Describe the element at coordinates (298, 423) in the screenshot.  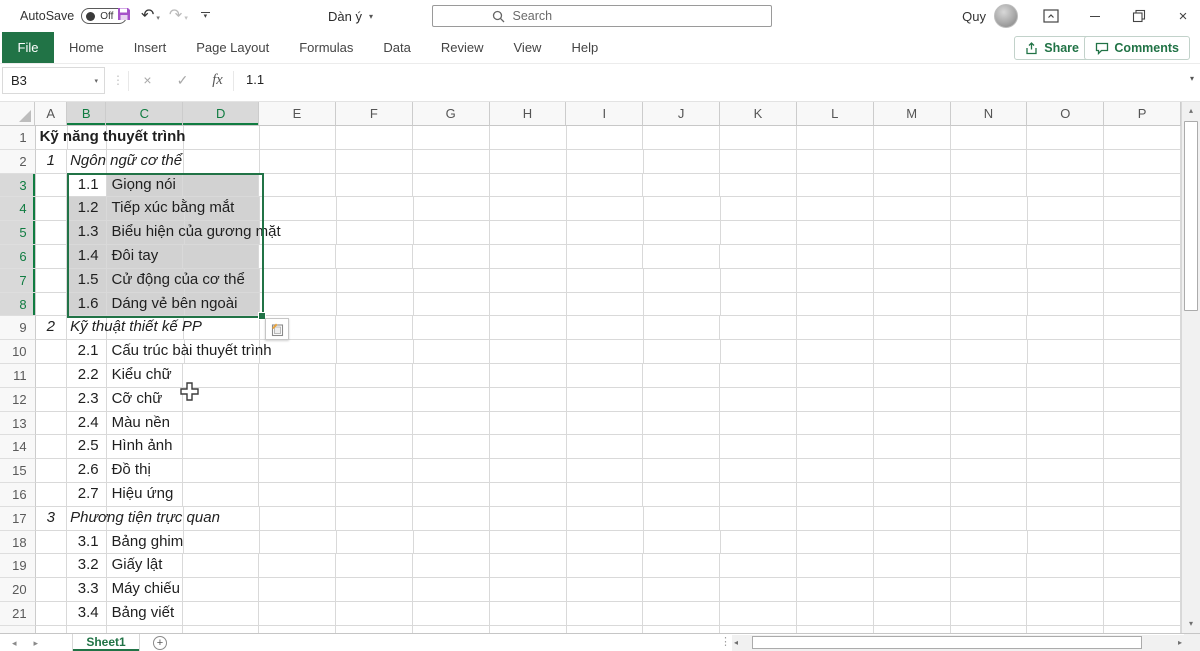
I see `cell-e13` at that location.